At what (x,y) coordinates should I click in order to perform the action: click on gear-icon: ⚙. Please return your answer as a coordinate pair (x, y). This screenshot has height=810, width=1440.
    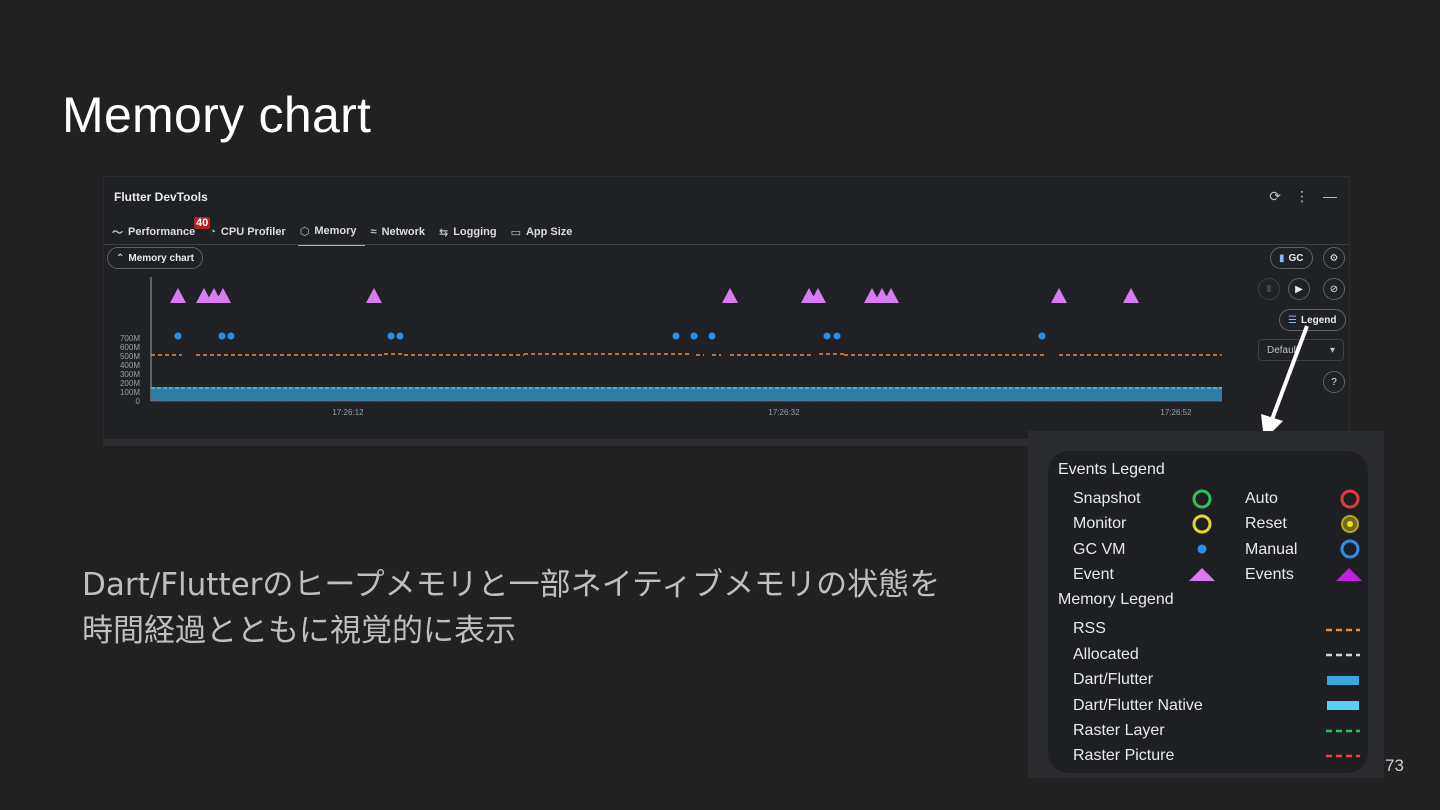
    Looking at the image, I should click on (1334, 258).